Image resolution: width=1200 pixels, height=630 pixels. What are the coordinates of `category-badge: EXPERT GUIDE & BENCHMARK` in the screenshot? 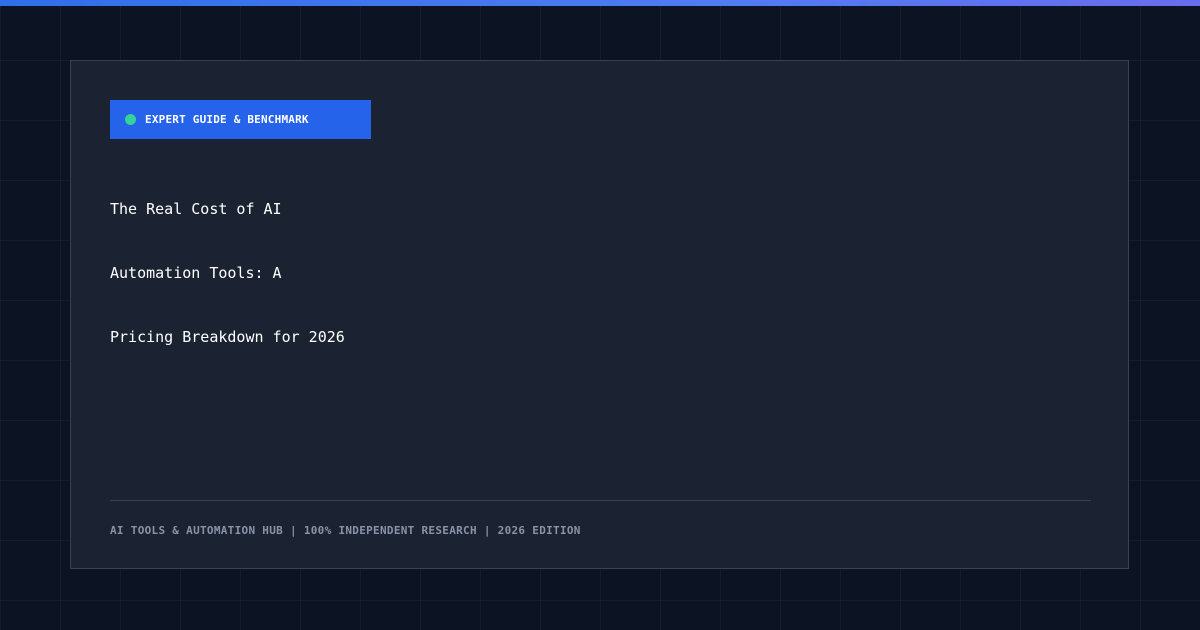 It's located at (240, 119).